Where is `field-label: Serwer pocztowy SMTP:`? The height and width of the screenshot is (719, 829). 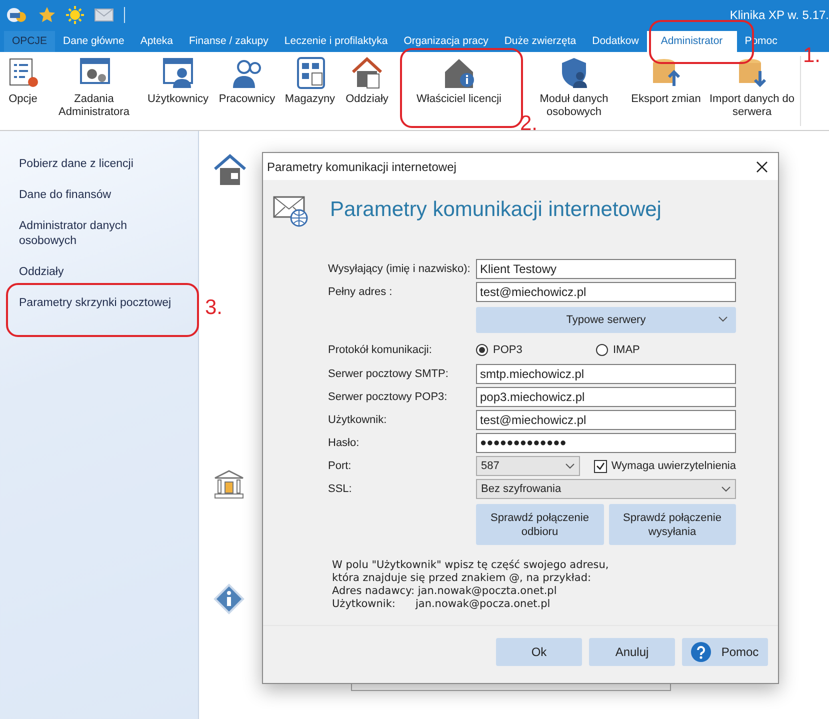 field-label: Serwer pocztowy SMTP: is located at coordinates (389, 374).